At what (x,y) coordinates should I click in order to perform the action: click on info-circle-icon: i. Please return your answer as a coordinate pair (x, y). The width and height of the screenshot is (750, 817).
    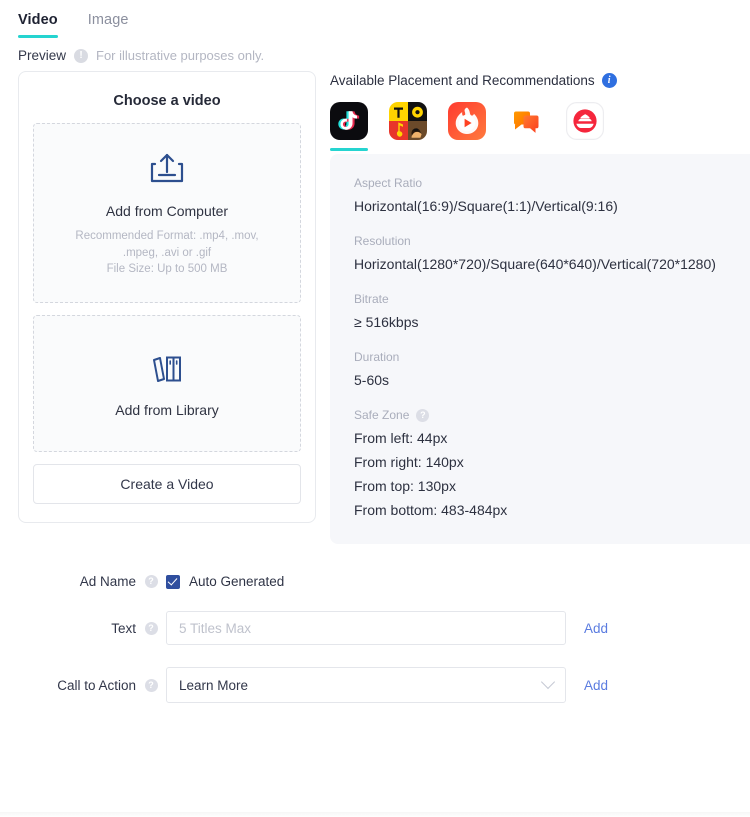
    Looking at the image, I should click on (609, 80).